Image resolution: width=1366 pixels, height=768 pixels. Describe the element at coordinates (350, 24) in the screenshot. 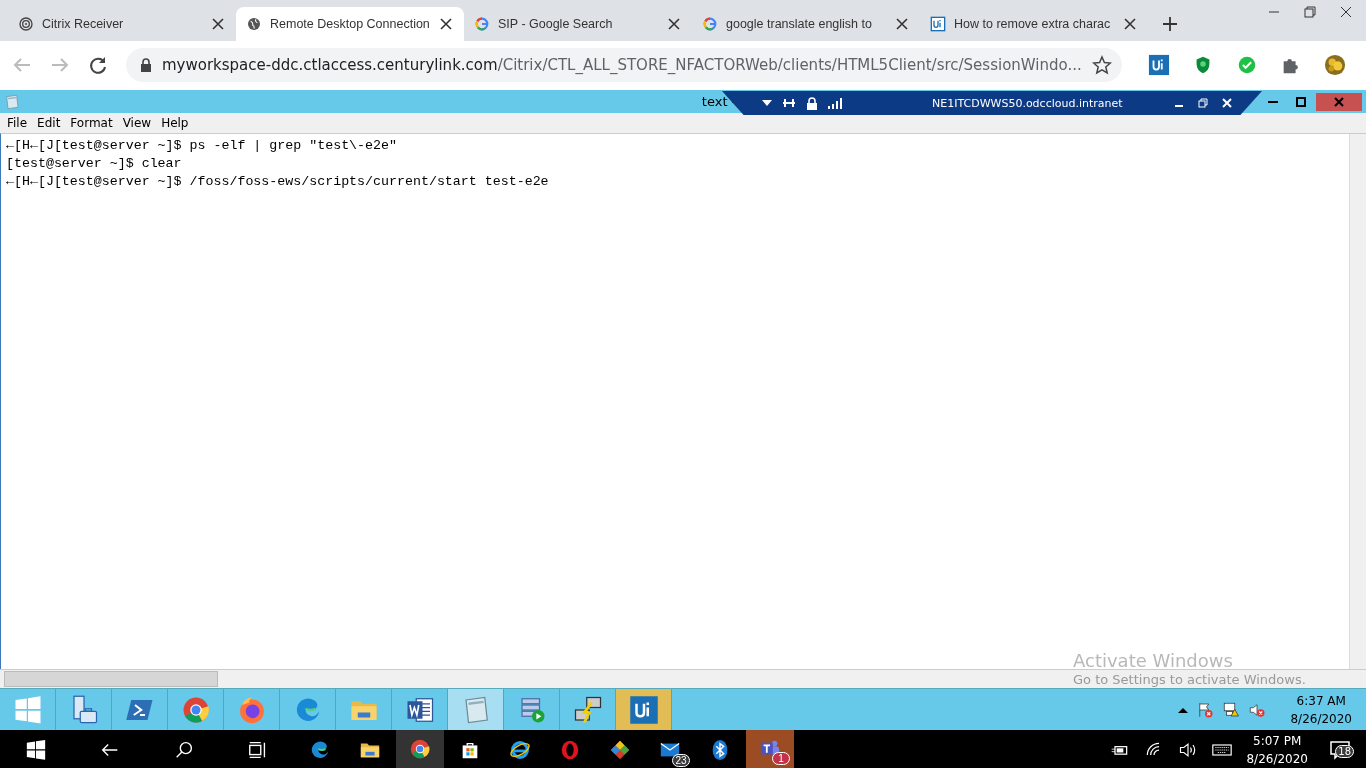

I see `browser-tab: Remote Desktop Connection` at that location.